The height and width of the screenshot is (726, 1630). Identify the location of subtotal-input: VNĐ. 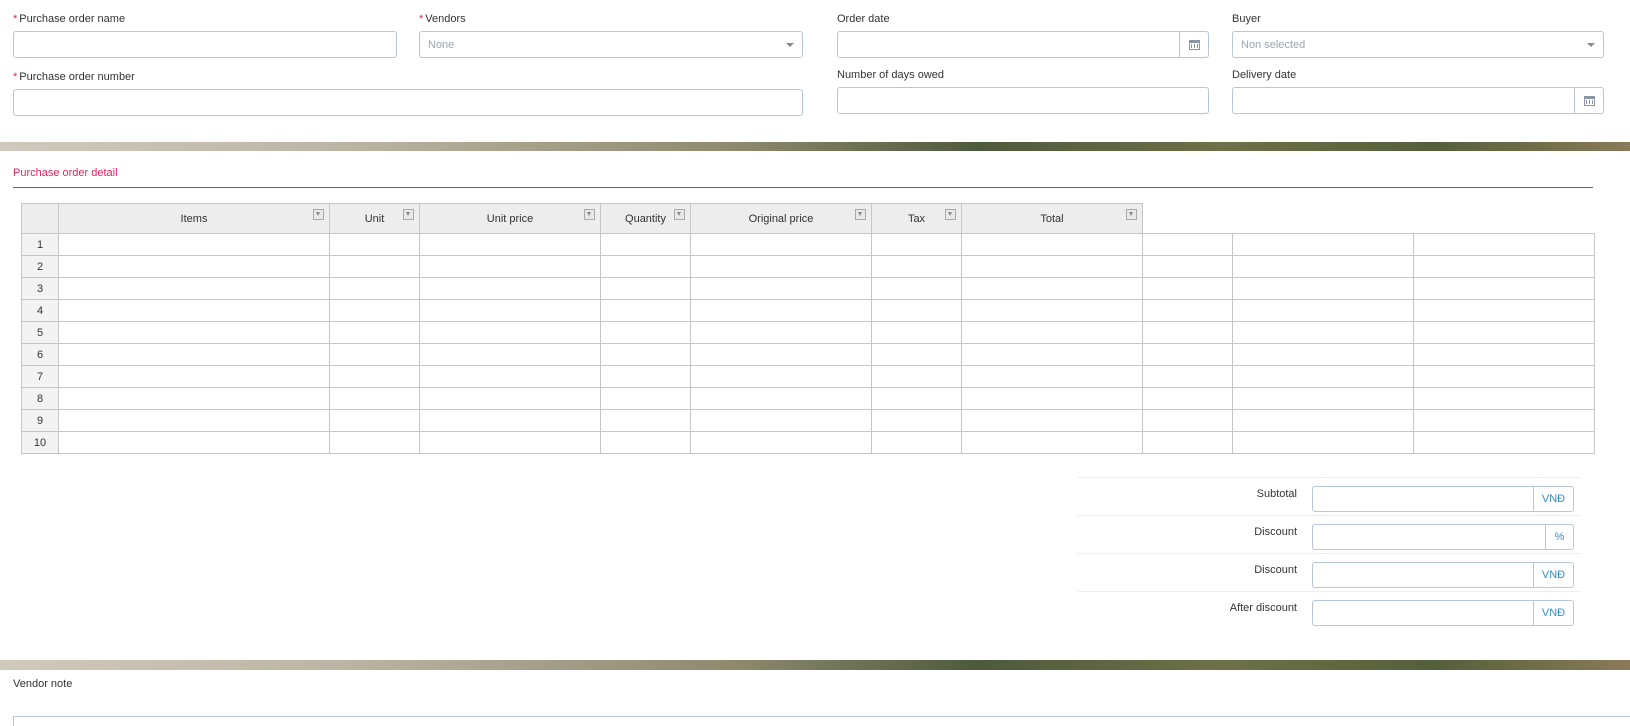
(1443, 499).